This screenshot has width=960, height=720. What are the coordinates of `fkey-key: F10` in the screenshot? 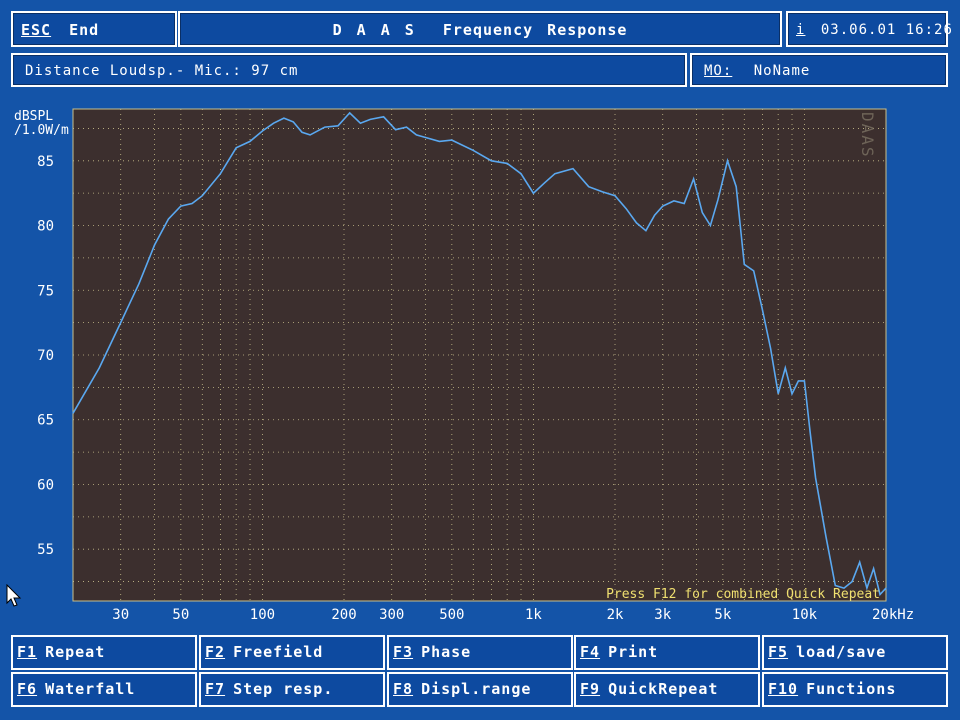 It's located at (783, 689).